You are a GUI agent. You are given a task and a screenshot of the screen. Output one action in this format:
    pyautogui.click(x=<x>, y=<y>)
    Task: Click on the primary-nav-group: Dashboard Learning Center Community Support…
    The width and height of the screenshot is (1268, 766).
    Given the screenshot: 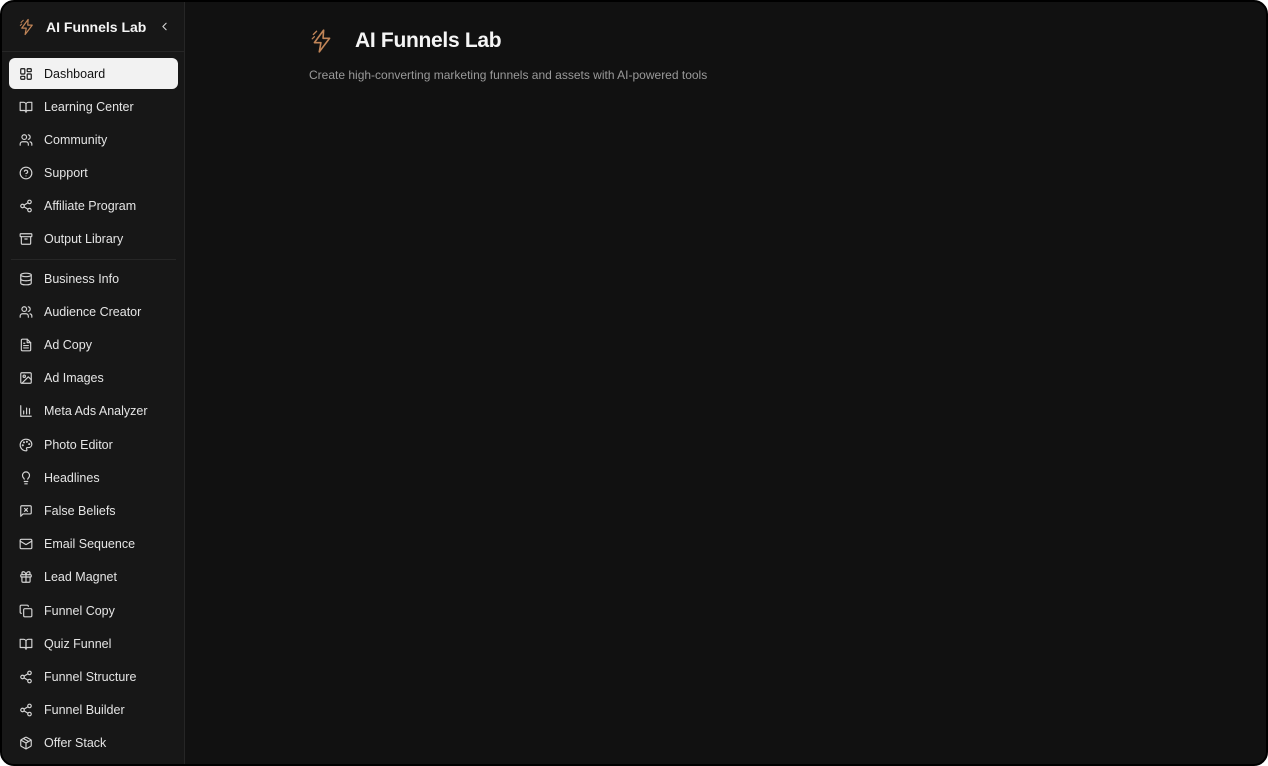 What is the action you would take?
    pyautogui.click(x=93, y=157)
    